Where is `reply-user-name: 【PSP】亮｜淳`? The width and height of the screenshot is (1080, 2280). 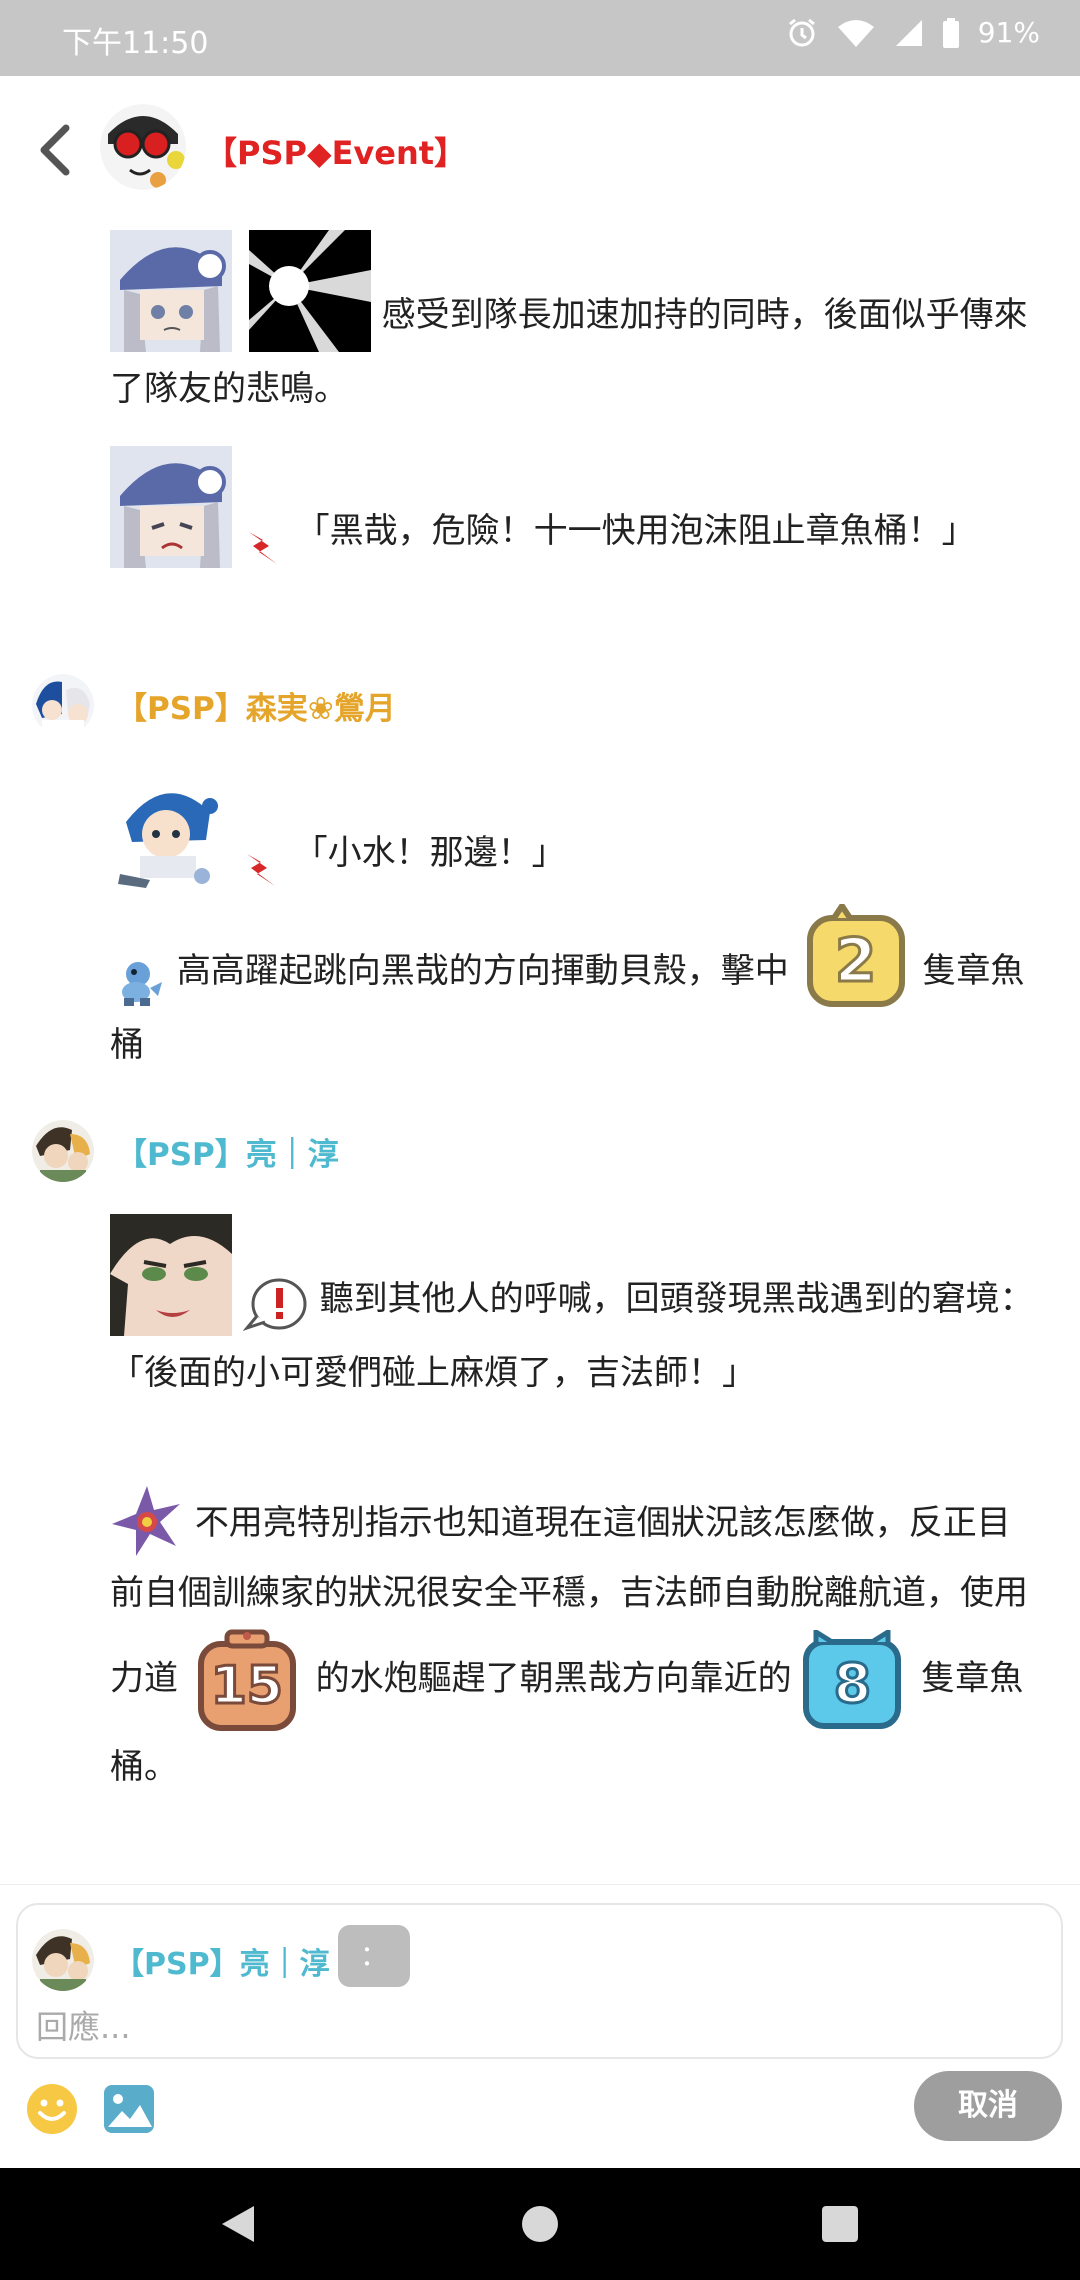 reply-user-name: 【PSP】亮｜淳 is located at coordinates (222, 1964).